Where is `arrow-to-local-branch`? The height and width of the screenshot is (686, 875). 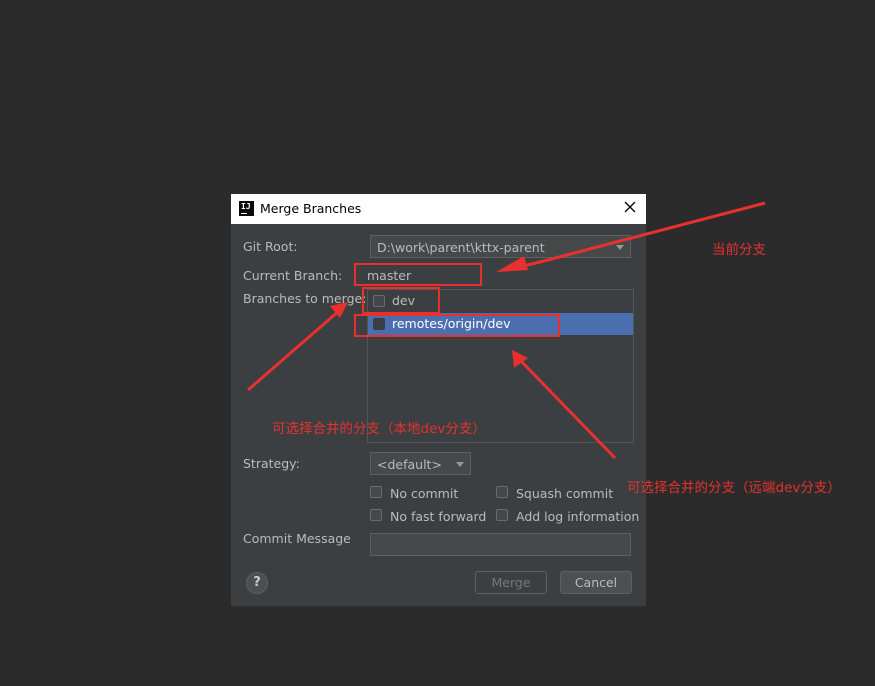
arrow-to-local-branch is located at coordinates (294, 350).